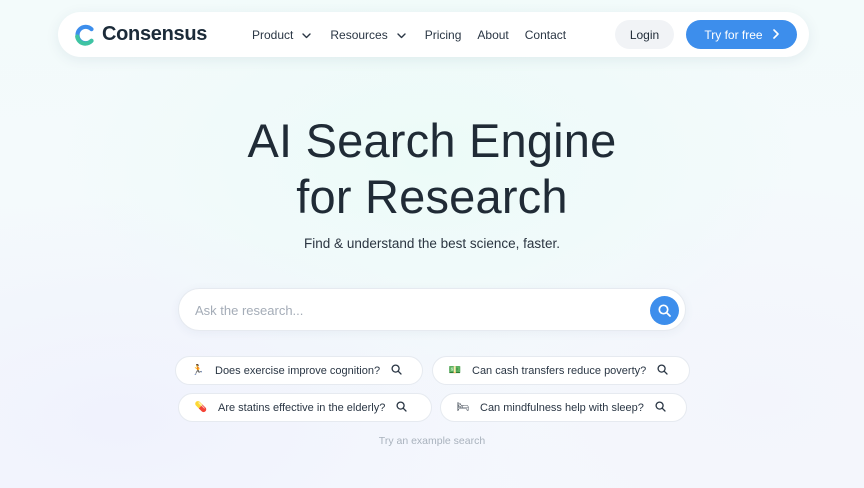 This screenshot has width=864, height=488. I want to click on nav-about-label: About, so click(493, 34).